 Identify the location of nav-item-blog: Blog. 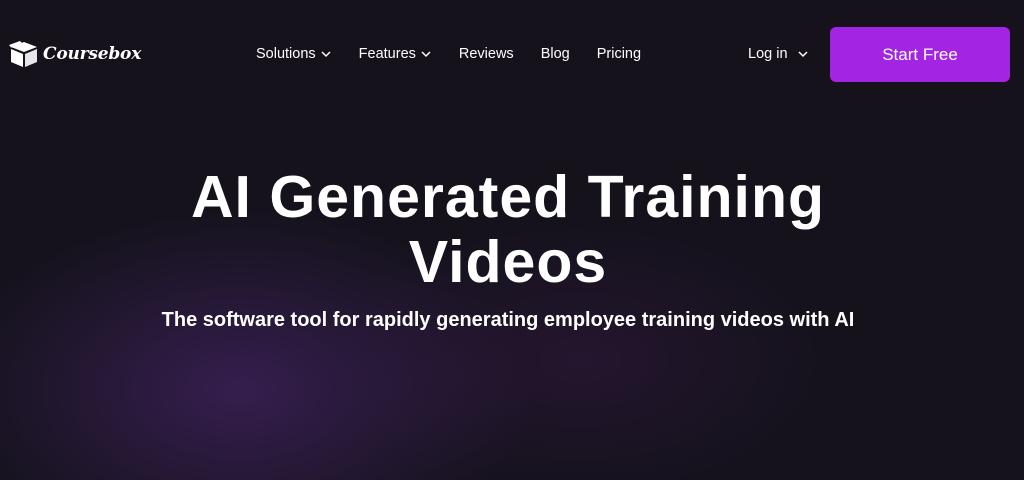
(555, 54).